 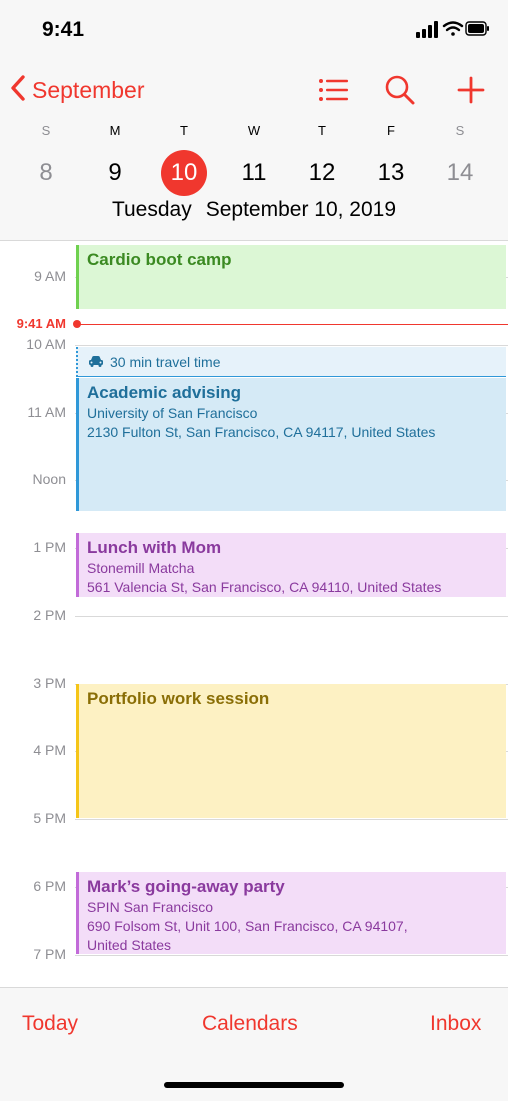 What do you see at coordinates (115, 173) in the screenshot?
I see `day-9: 9` at bounding box center [115, 173].